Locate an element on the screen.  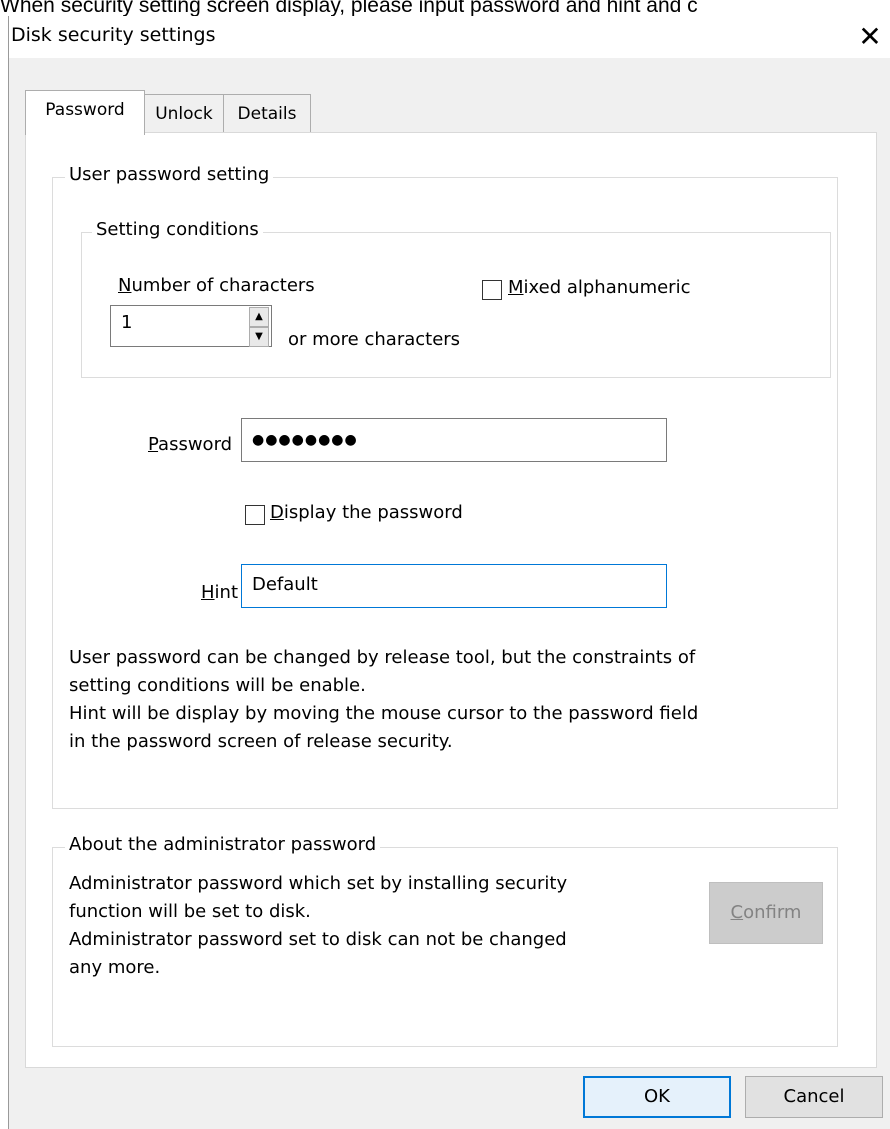
ok-button: OK is located at coordinates (657, 1097).